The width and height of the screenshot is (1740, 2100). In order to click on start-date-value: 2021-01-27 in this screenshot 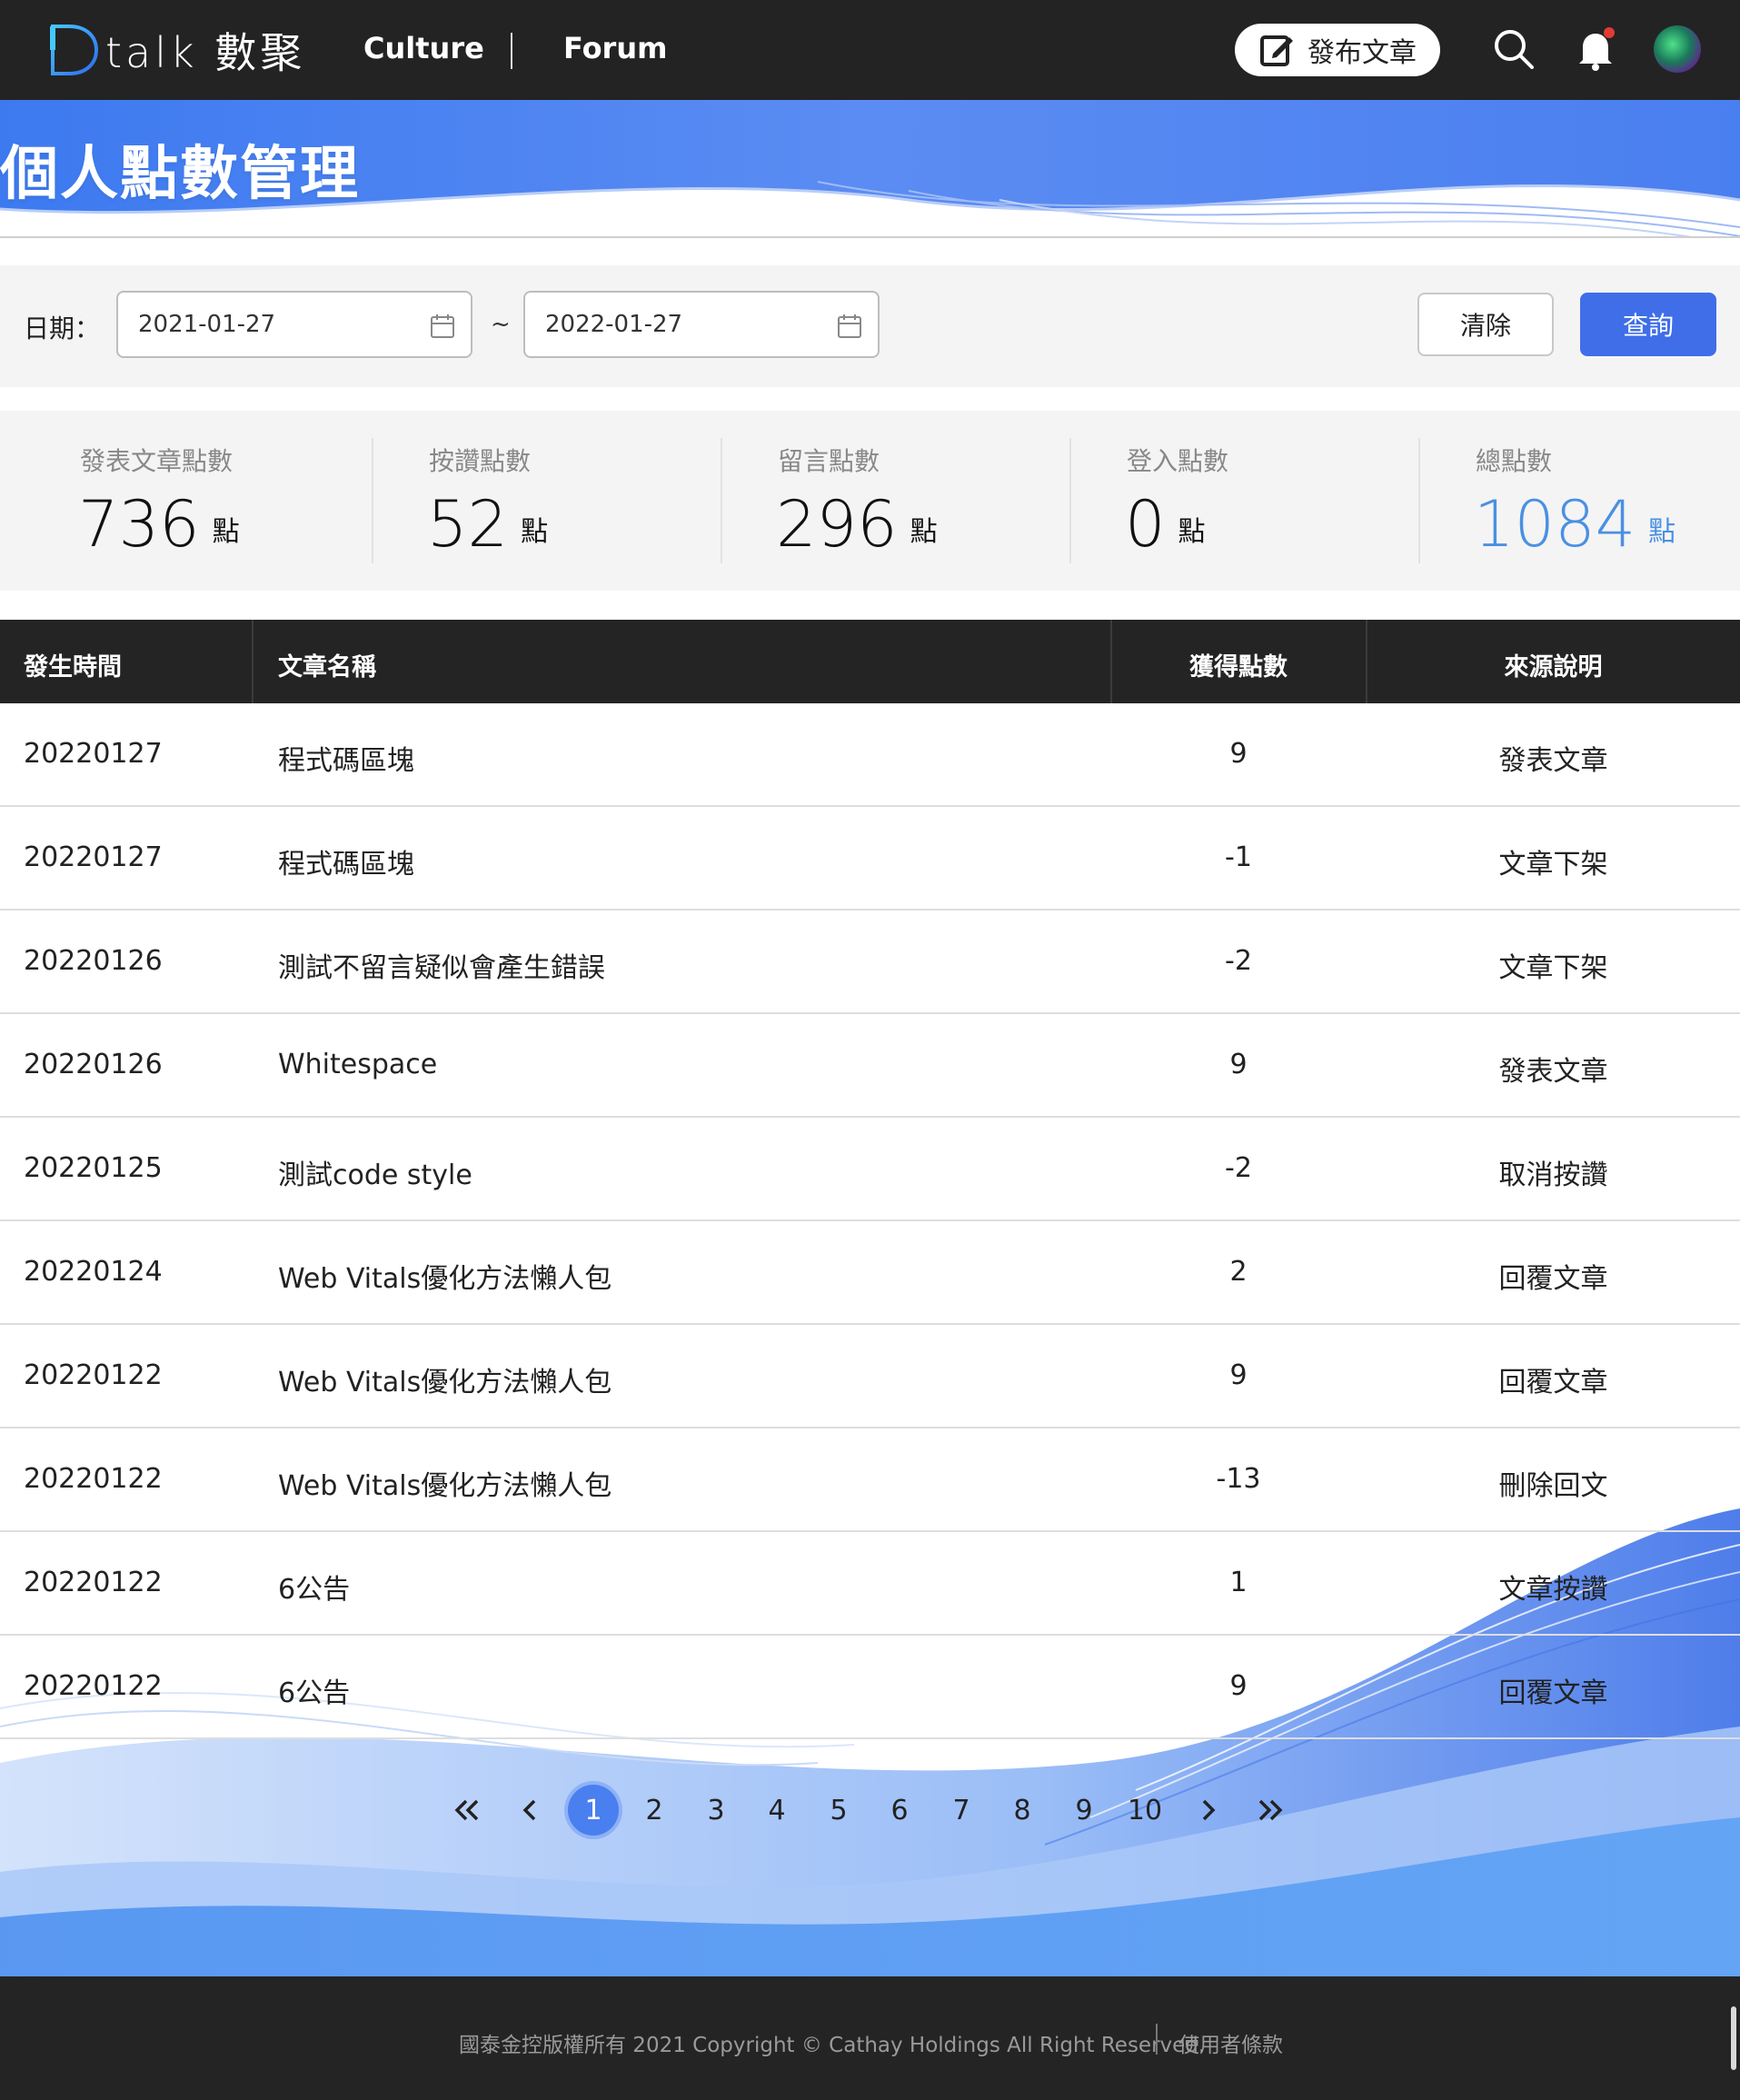, I will do `click(207, 324)`.